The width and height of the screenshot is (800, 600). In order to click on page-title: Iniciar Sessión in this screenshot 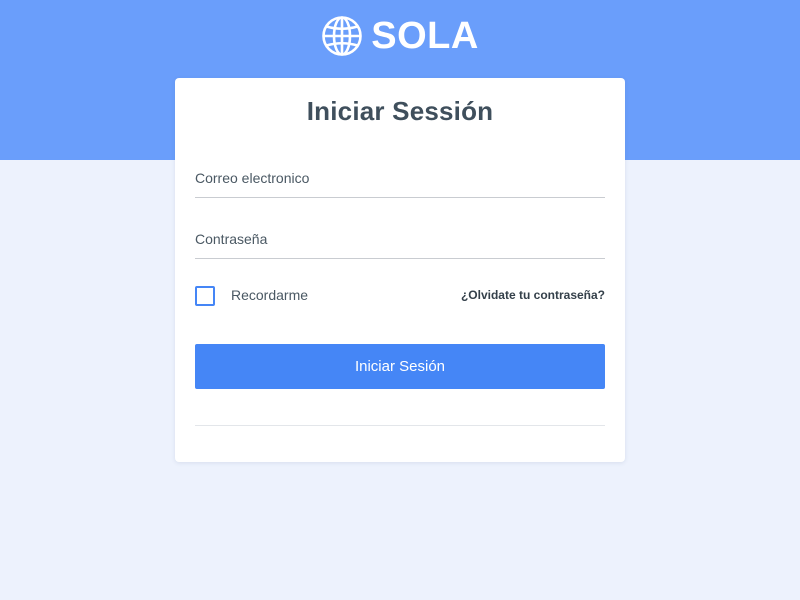, I will do `click(400, 111)`.